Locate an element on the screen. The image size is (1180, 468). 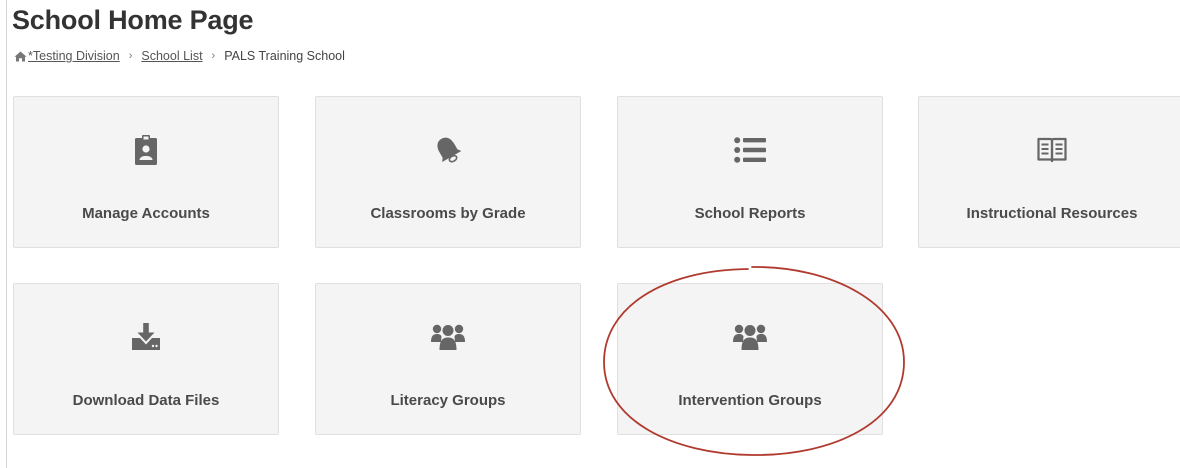
tile-school-reports: School Reports is located at coordinates (750, 172).